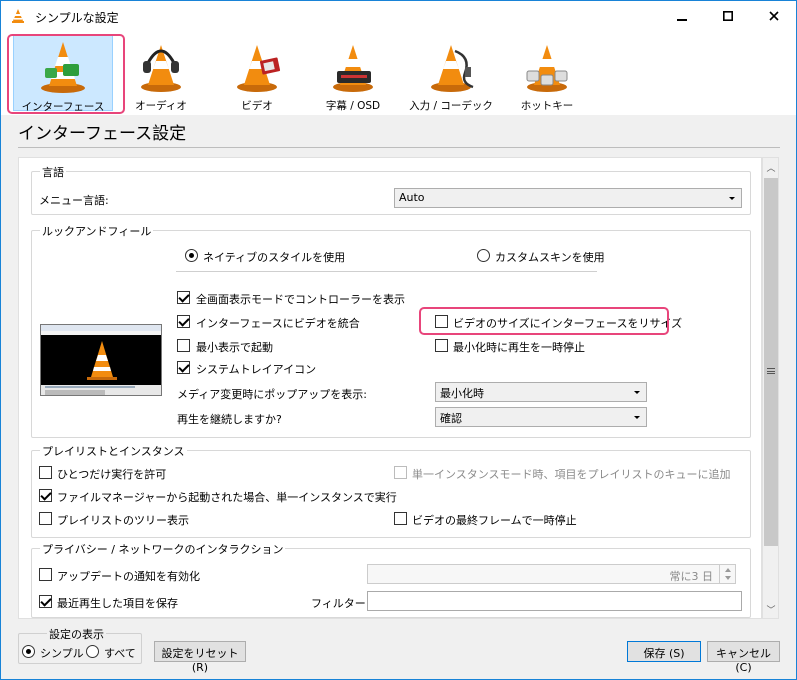 Image resolution: width=797 pixels, height=680 pixels. What do you see at coordinates (682, 16) in the screenshot?
I see `minimize-button` at bounding box center [682, 16].